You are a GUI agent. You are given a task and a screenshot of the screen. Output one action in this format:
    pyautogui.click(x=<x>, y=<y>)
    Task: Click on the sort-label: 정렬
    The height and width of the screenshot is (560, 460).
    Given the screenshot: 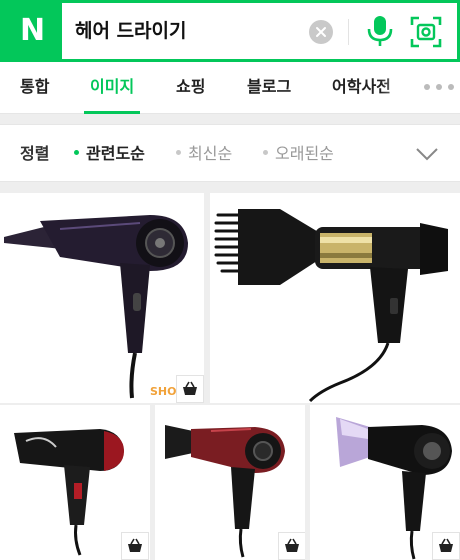 What is the action you would take?
    pyautogui.click(x=35, y=153)
    